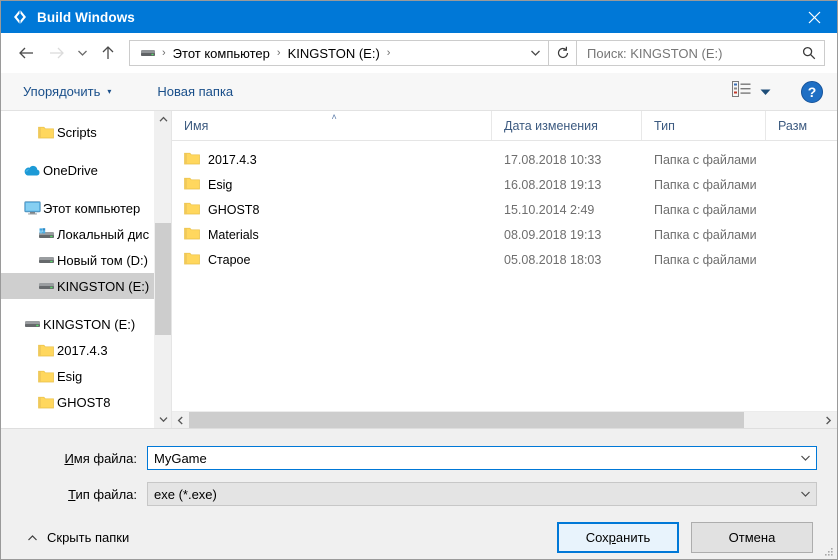 The width and height of the screenshot is (838, 560). What do you see at coordinates (86, 170) in the screenshot?
I see `sidebar-item-onedrive: OneDrive` at bounding box center [86, 170].